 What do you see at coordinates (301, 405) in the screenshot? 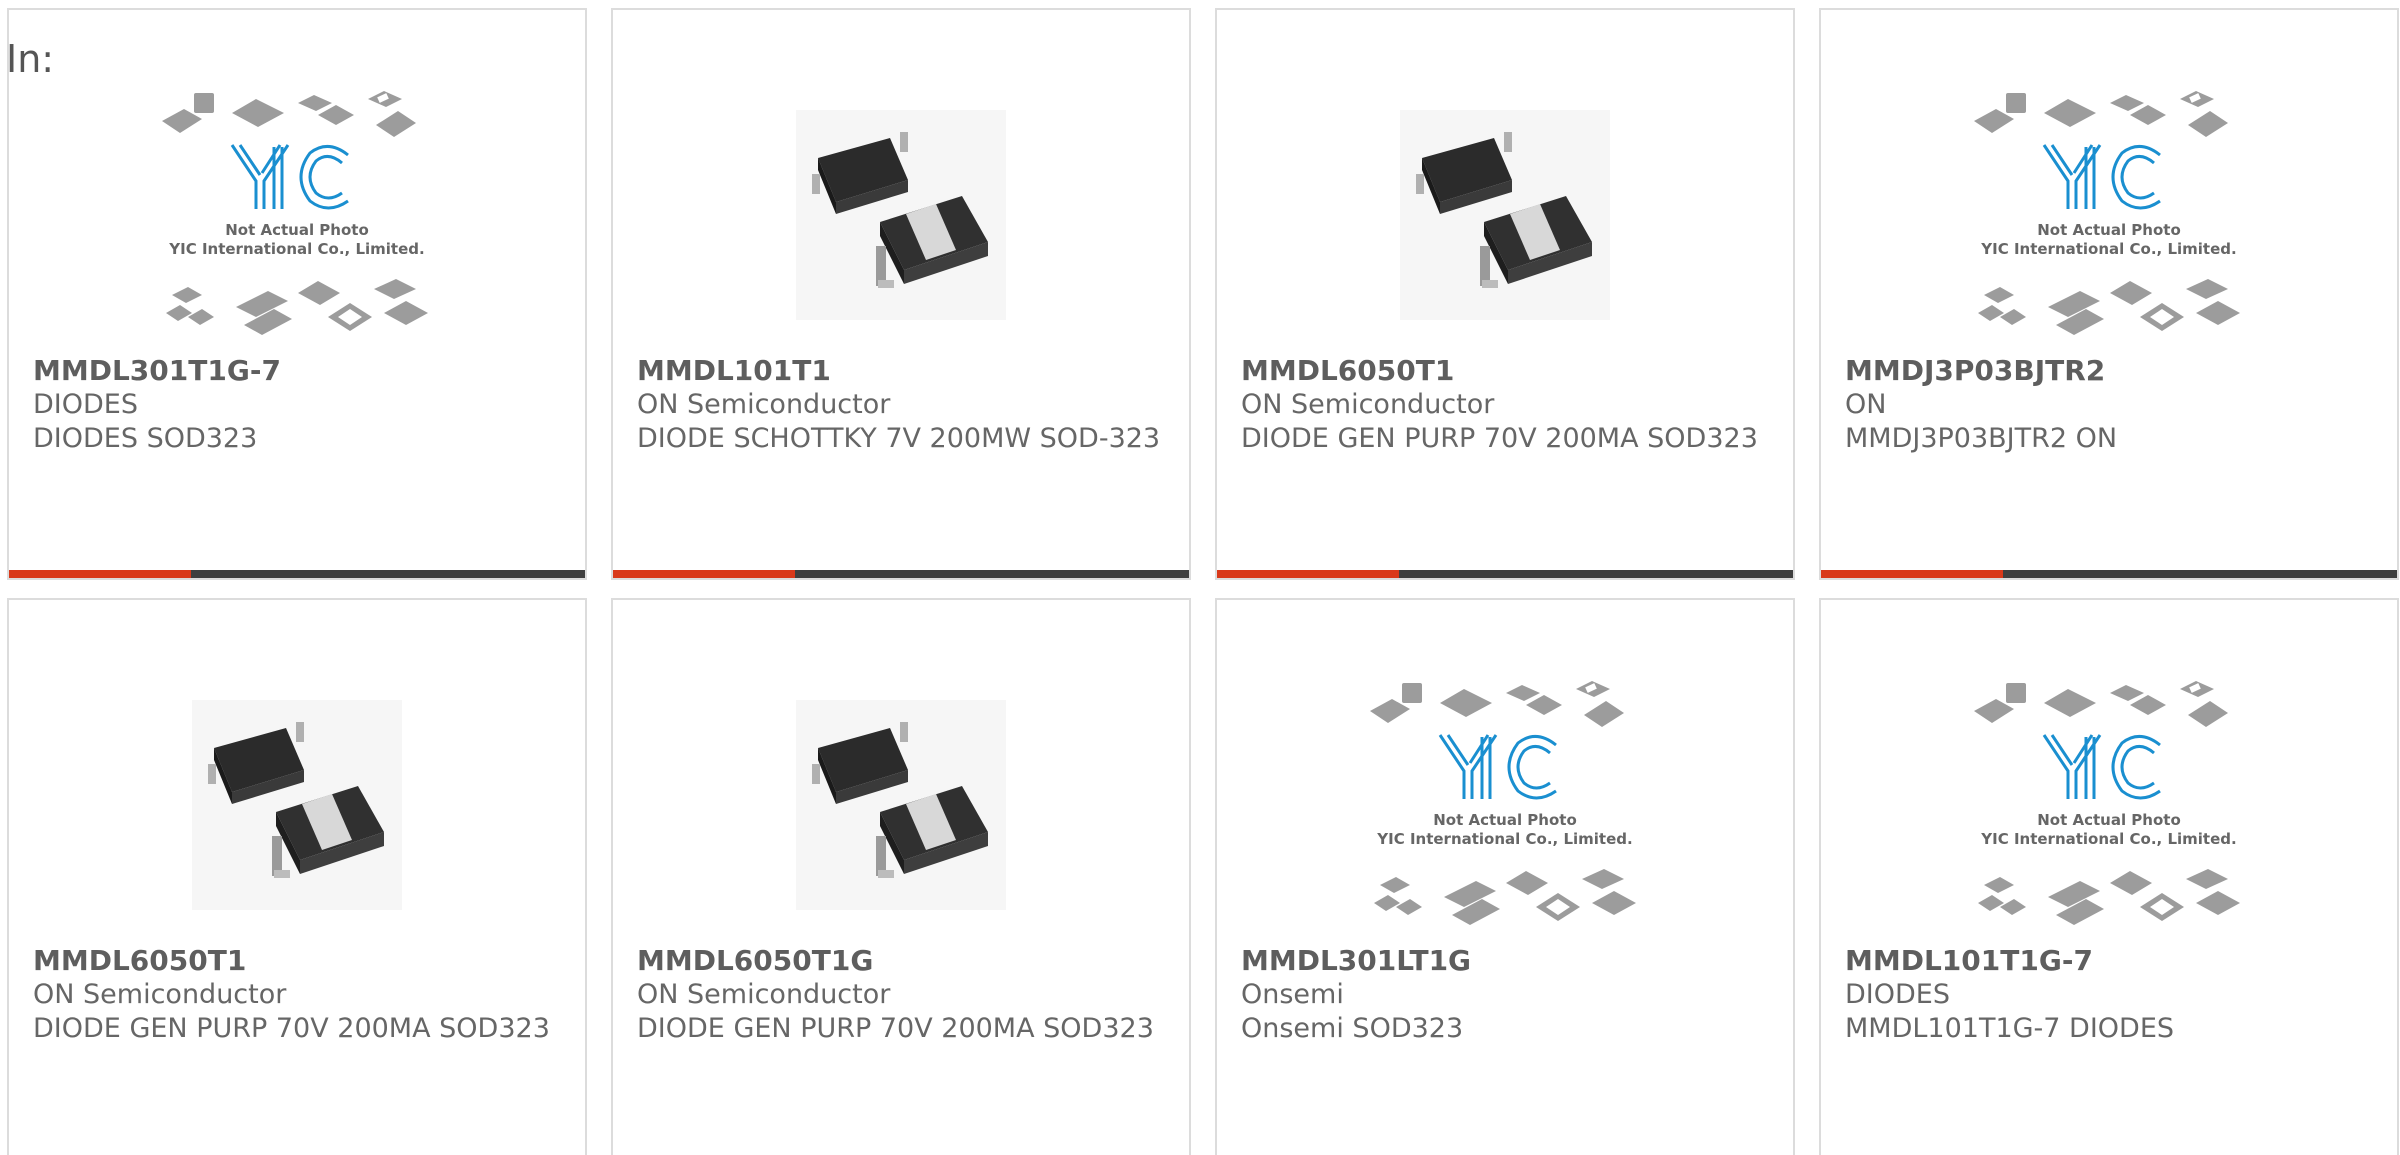
I see `product-info: MMDL301T1G-7 DIODES DIODES SOD323` at bounding box center [301, 405].